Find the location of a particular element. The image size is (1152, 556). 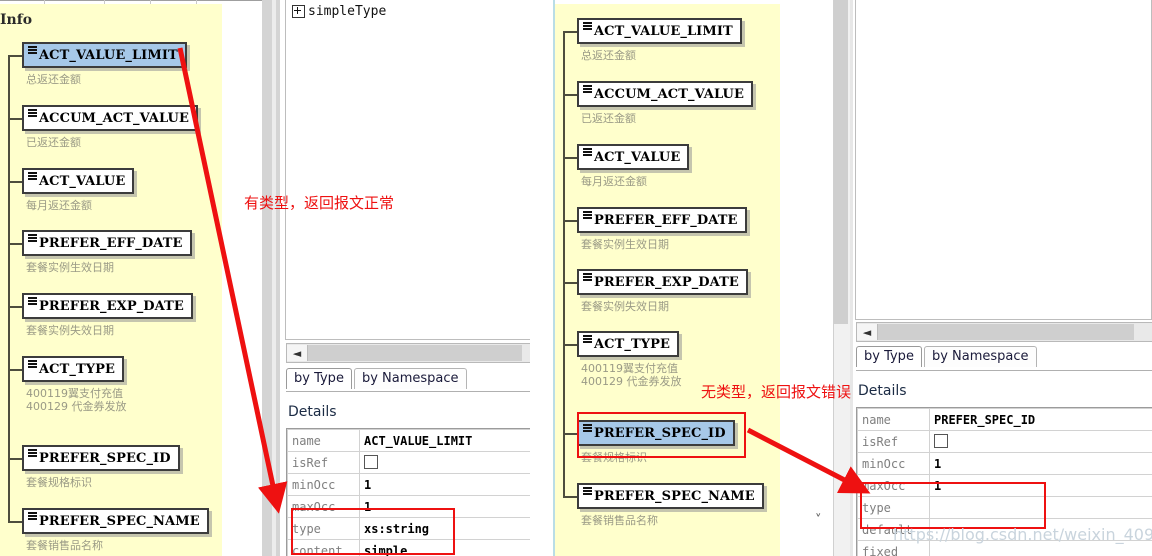

details-row-key: minOcc is located at coordinates (893, 463).